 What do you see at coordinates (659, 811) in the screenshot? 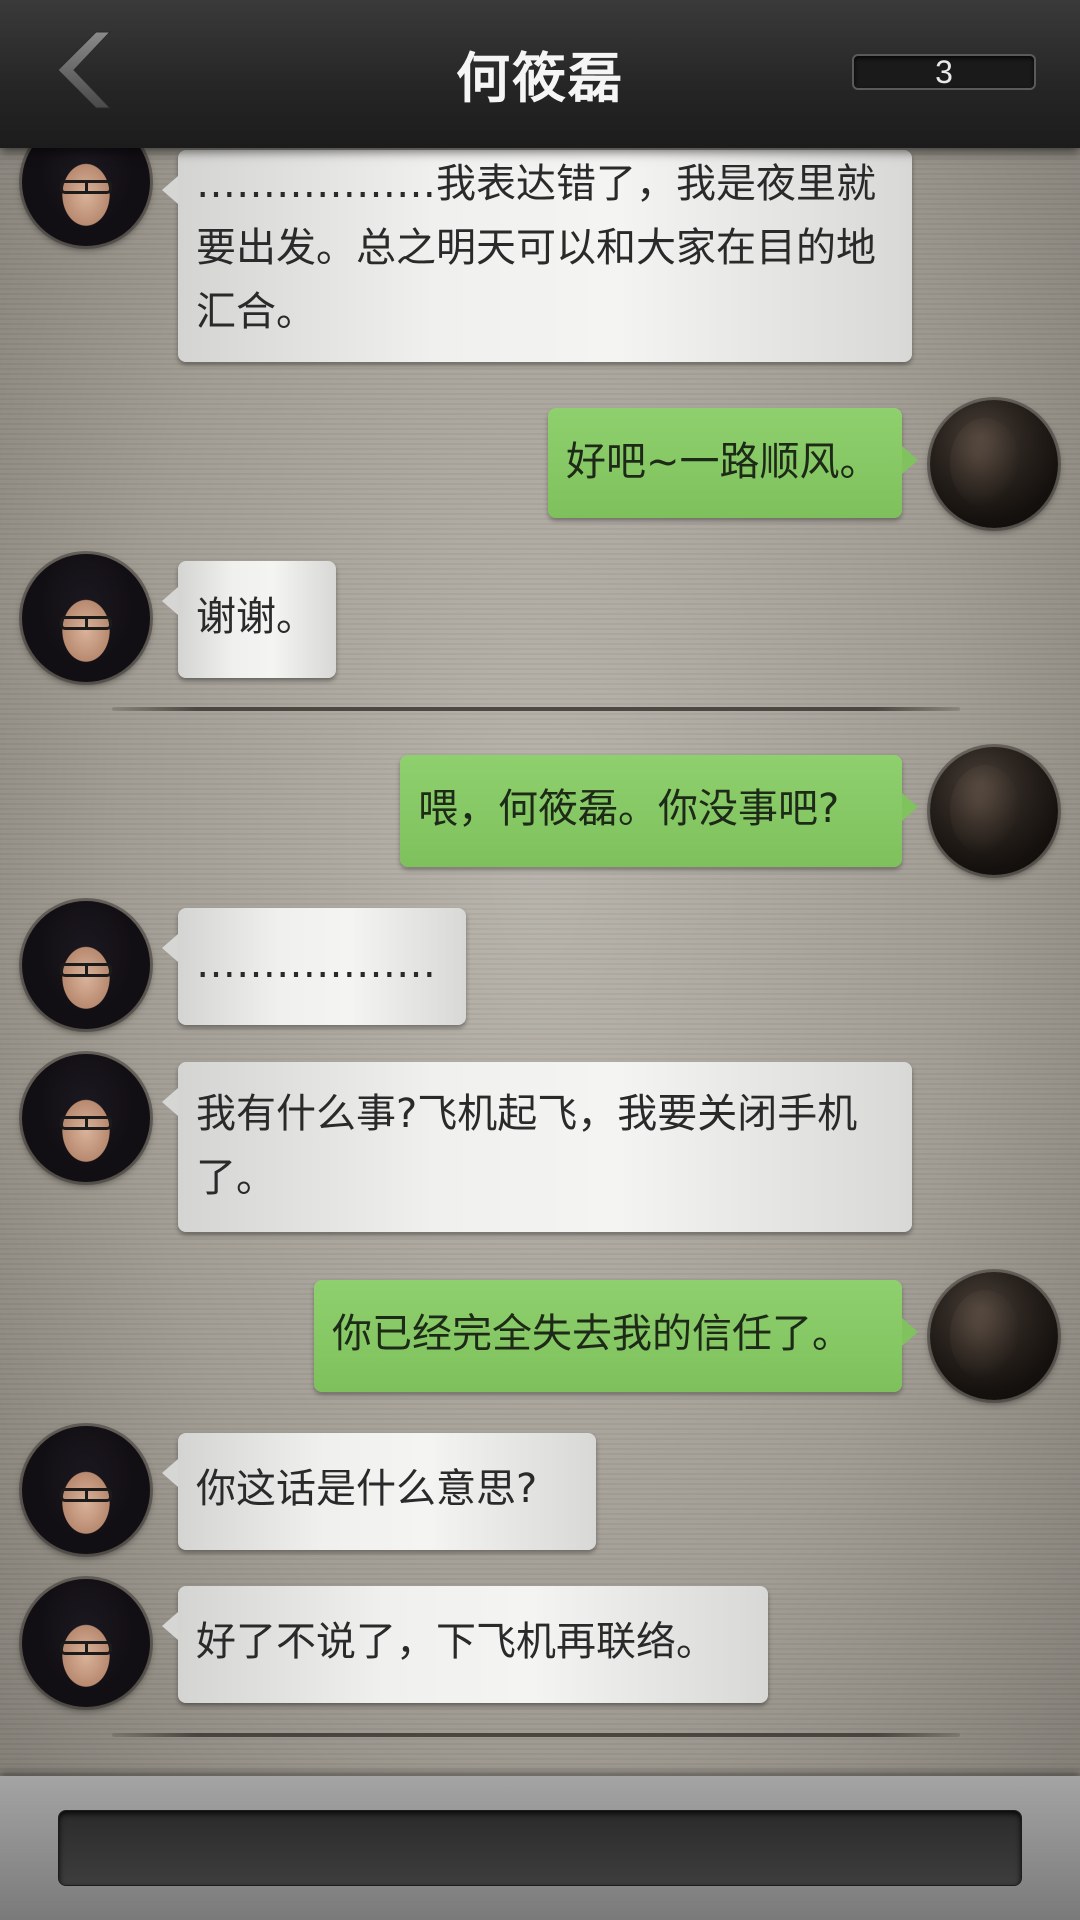
I see `message-bubble-sent: 喂，何筱磊。你没事吧?` at bounding box center [659, 811].